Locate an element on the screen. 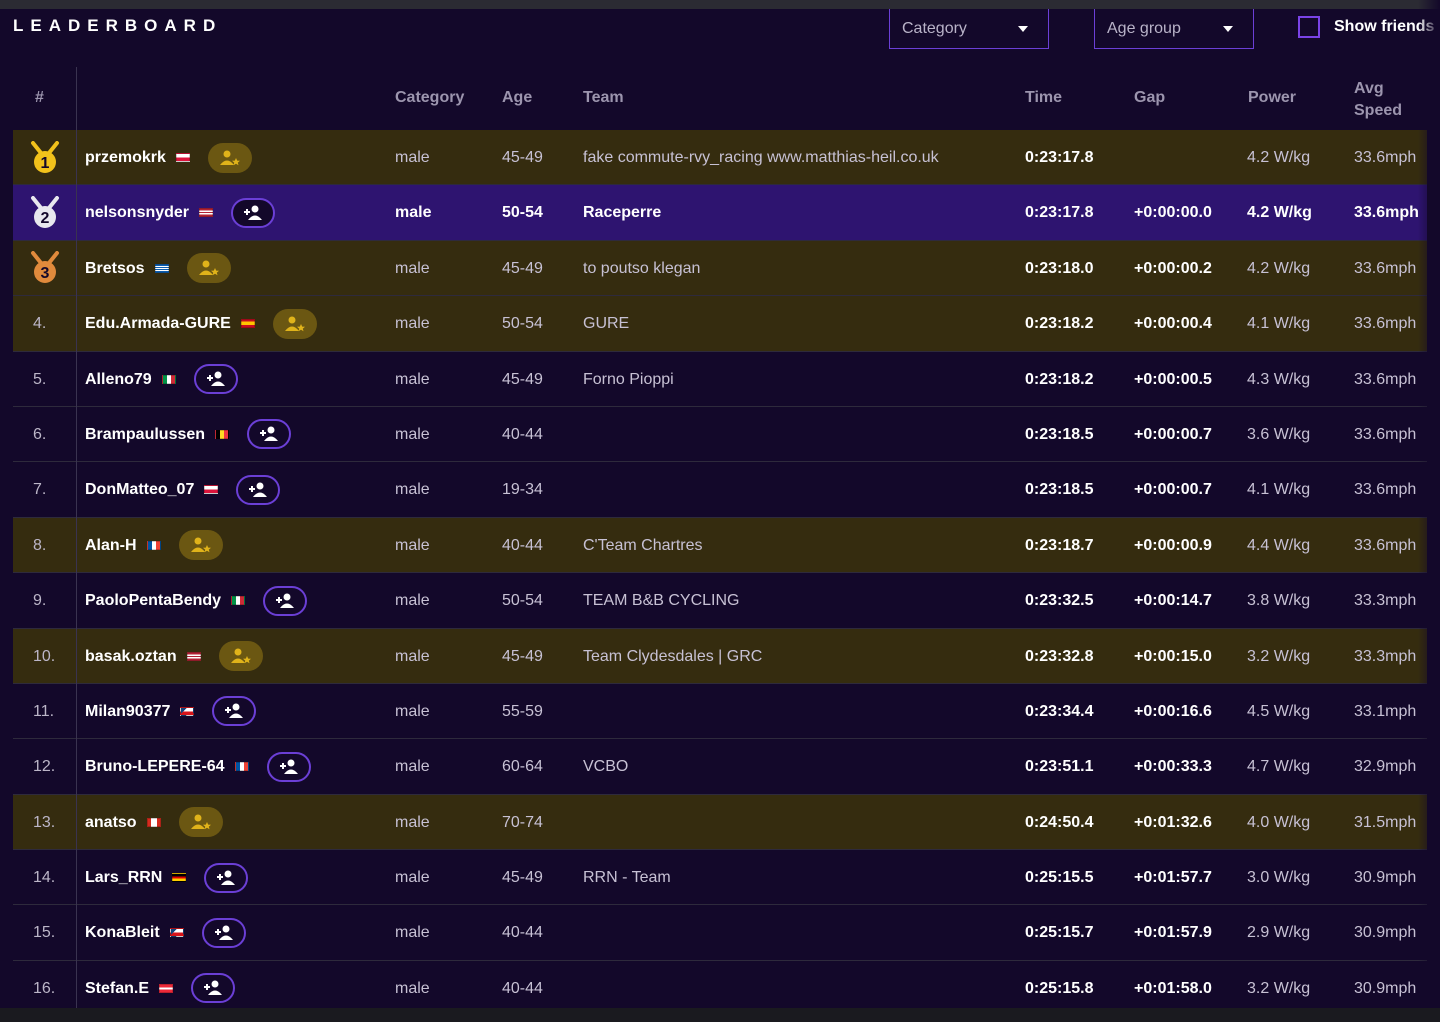 The width and height of the screenshot is (1440, 1022). gap-cell: +0:00:15.0 is located at coordinates (1173, 656).